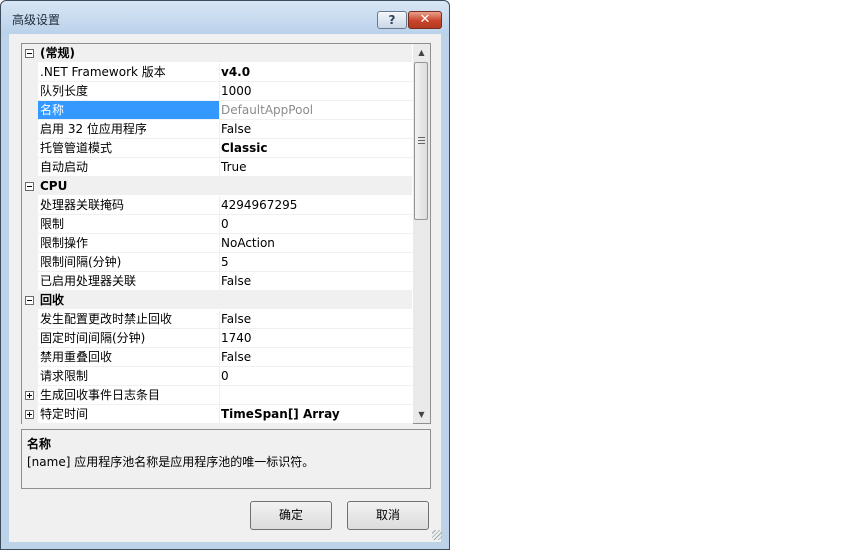  What do you see at coordinates (316, 205) in the screenshot?
I see `property-value: 4294967295` at bounding box center [316, 205].